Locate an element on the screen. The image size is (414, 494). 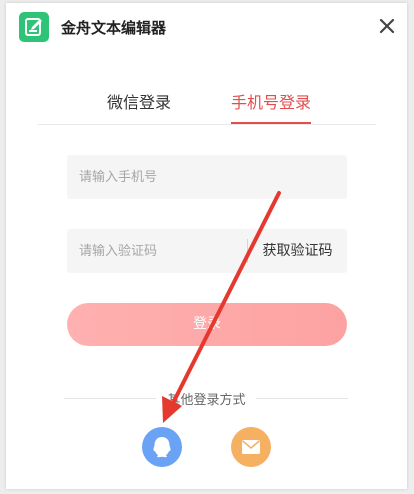
tab-wechat-login: 微信登录 is located at coordinates (139, 106).